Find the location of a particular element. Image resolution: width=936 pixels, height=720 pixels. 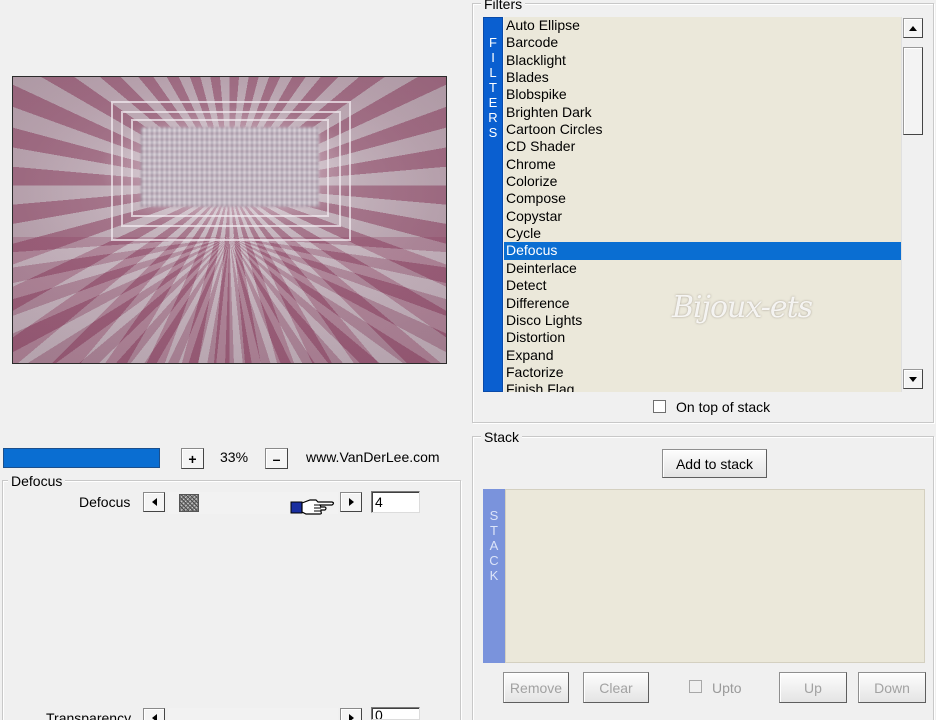

filter-item: Factorize is located at coordinates (702, 372).